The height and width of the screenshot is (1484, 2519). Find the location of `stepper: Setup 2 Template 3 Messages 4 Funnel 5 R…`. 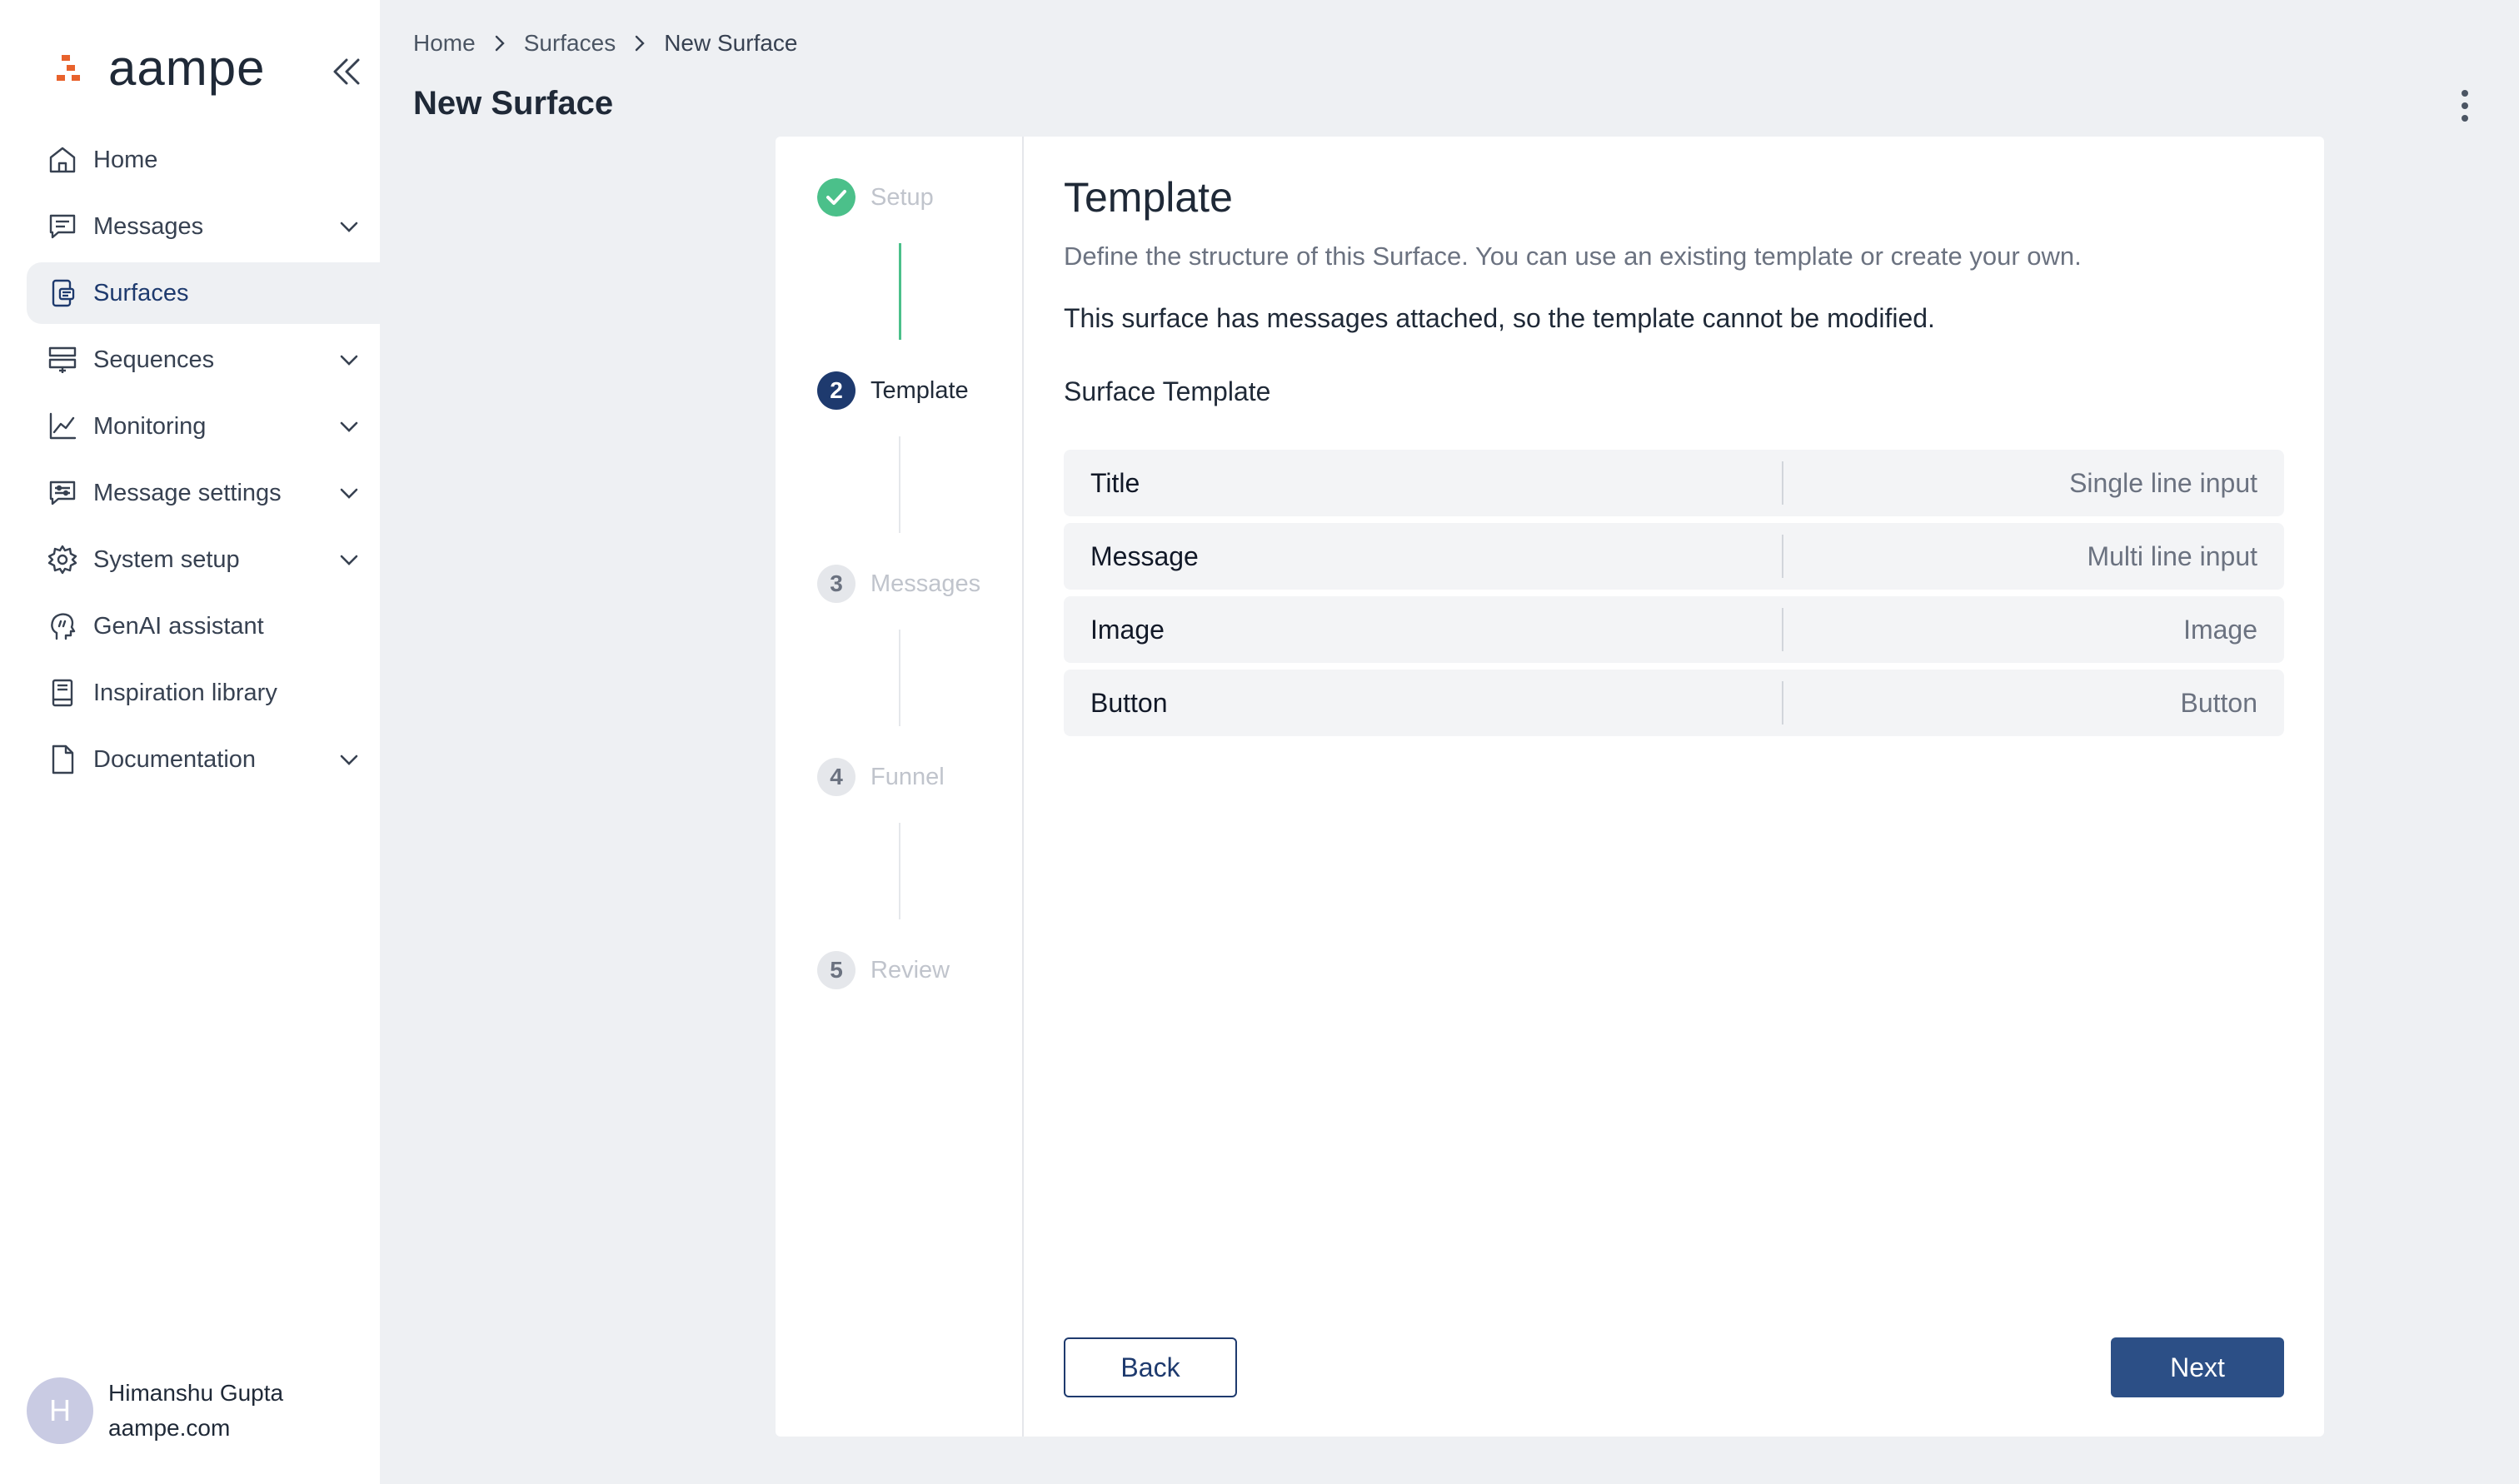

stepper: Setup 2 Template 3 Messages 4 Funnel 5 R… is located at coordinates (900, 787).